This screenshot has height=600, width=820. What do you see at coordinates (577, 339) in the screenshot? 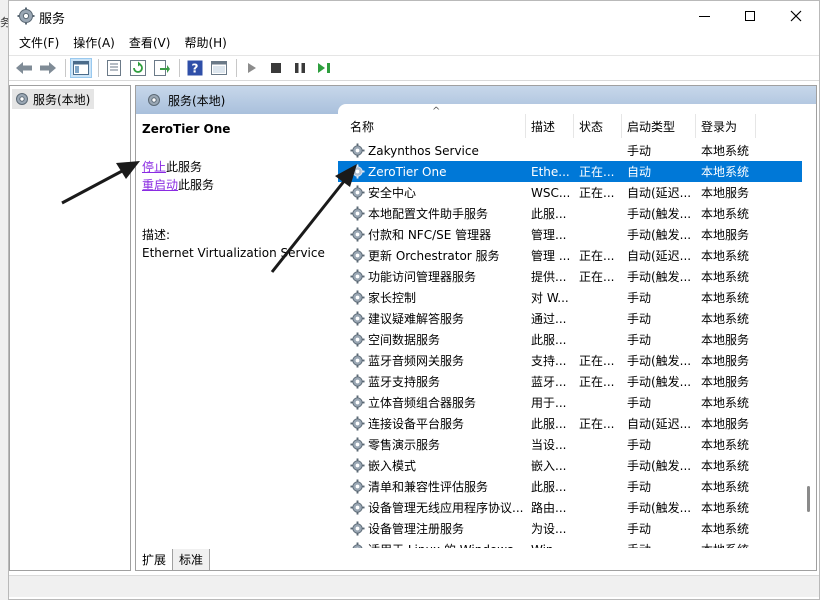
I see `table-row: 空间数据服务 此服... 手动 本地服务` at bounding box center [577, 339].